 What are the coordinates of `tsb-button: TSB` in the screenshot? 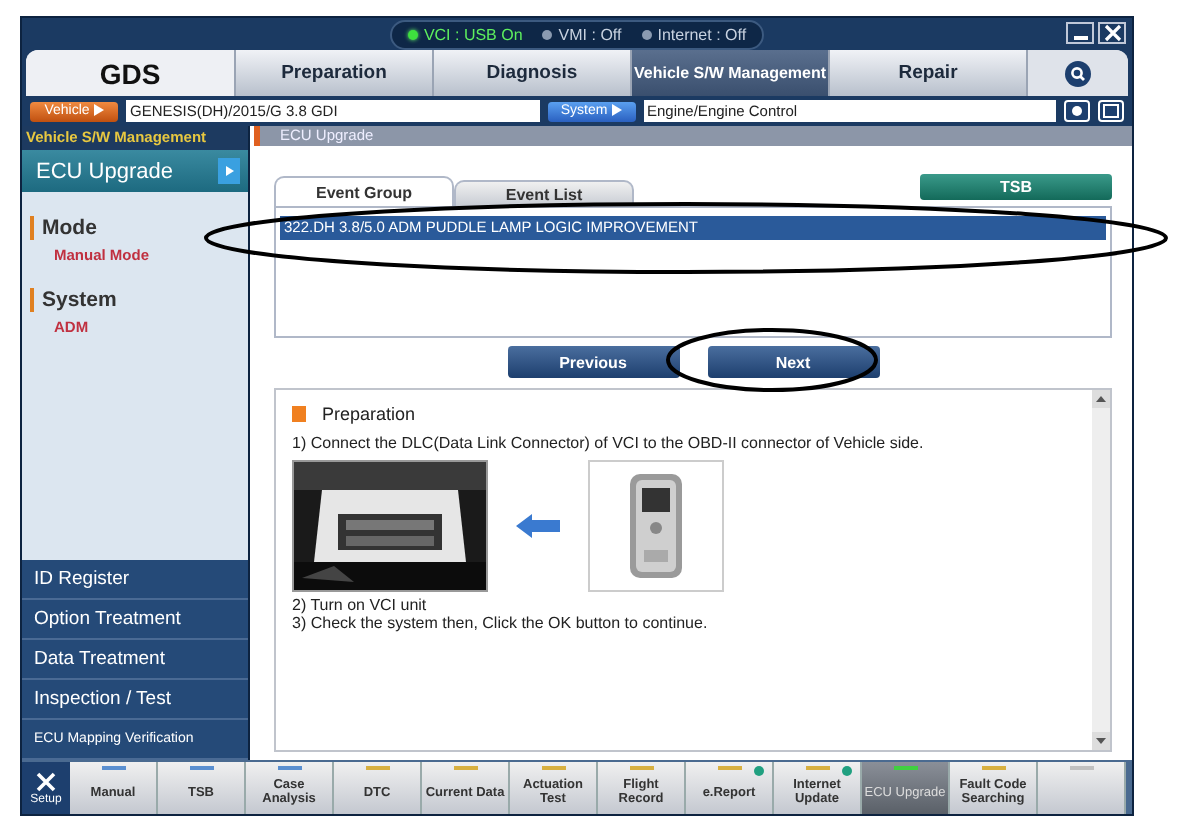 It's located at (1016, 187).